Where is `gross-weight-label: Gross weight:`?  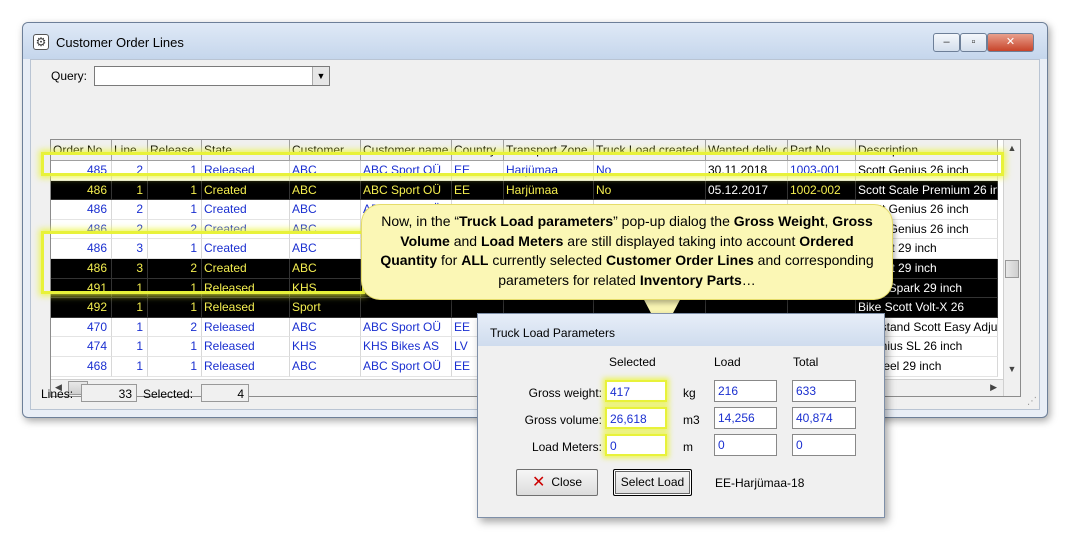
gross-weight-label: Gross weight: is located at coordinates (565, 393).